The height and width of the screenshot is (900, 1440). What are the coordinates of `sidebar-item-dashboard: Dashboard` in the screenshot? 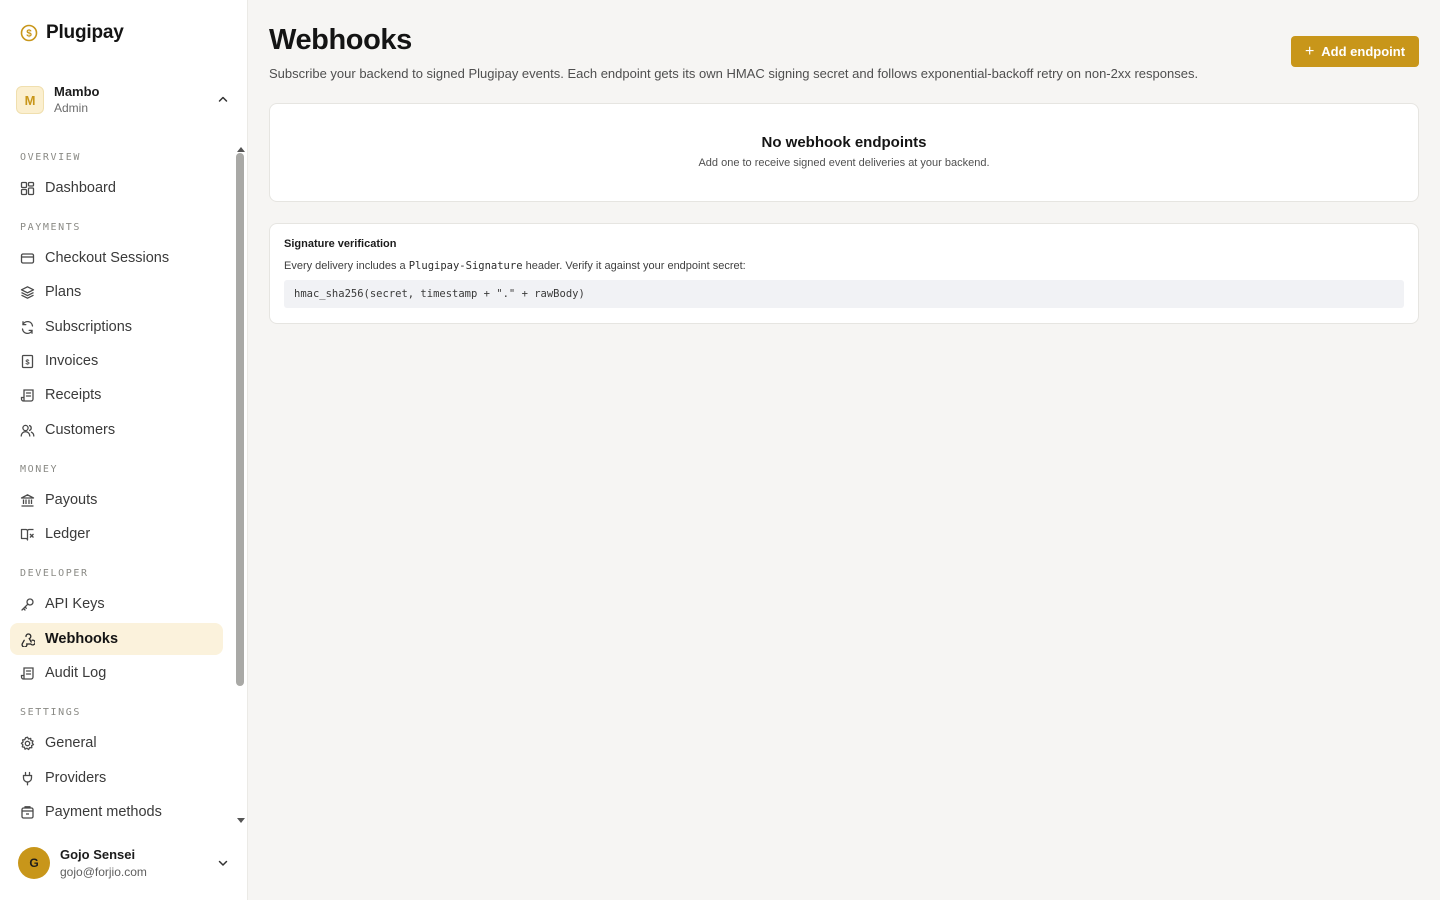 It's located at (116, 188).